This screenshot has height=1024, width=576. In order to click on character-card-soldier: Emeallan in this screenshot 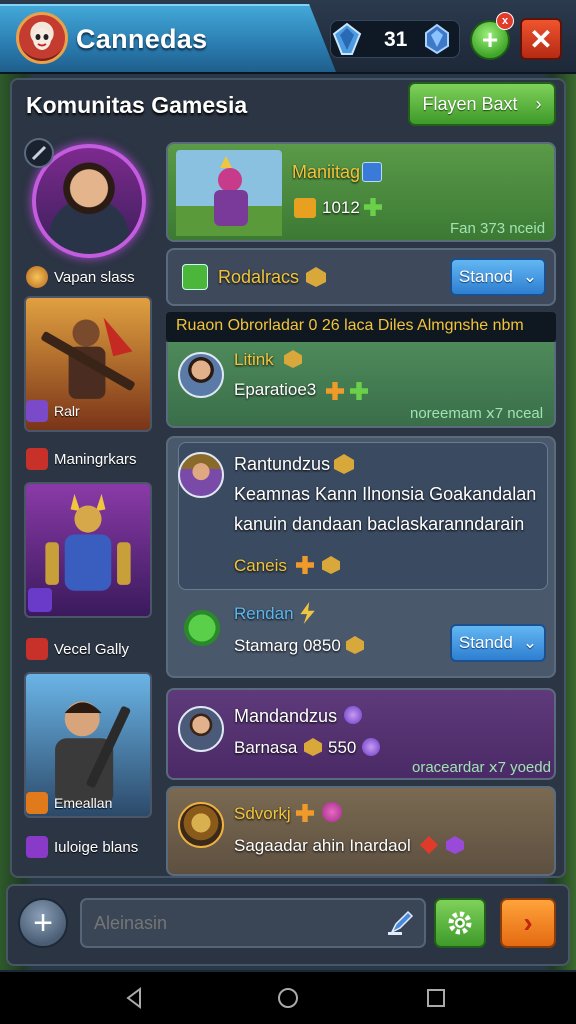, I will do `click(88, 745)`.